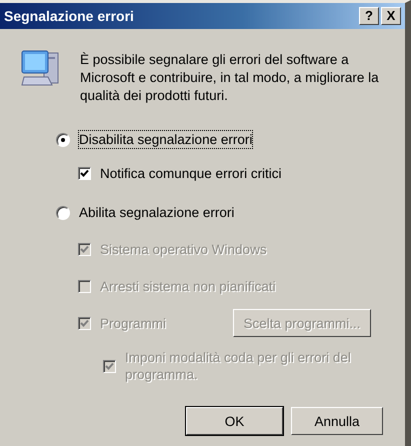 This screenshot has width=411, height=446. What do you see at coordinates (234, 421) in the screenshot?
I see `ok-button: OK` at bounding box center [234, 421].